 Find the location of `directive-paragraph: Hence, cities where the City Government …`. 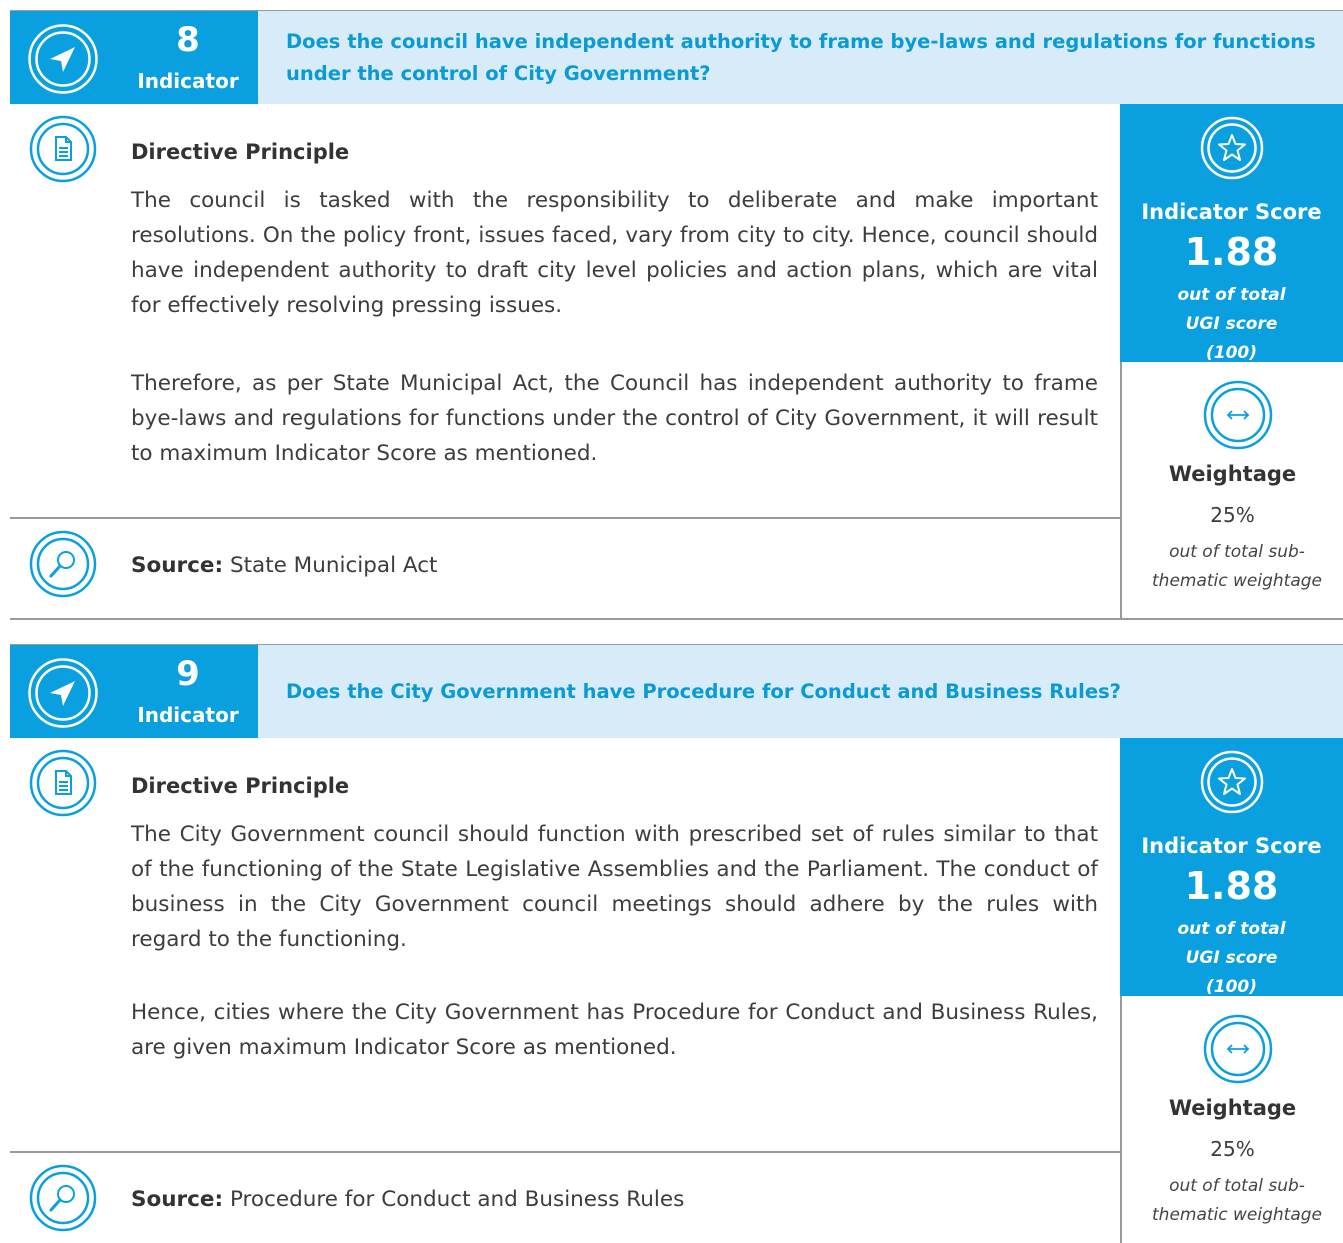

directive-paragraph: Hence, cities where the City Government … is located at coordinates (614, 1030).